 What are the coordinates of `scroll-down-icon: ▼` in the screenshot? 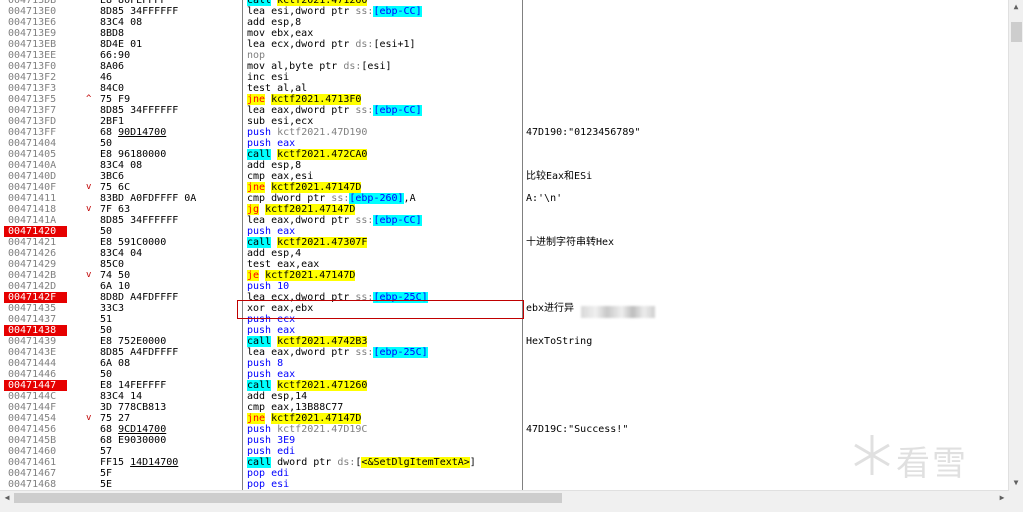 It's located at (1016, 483).